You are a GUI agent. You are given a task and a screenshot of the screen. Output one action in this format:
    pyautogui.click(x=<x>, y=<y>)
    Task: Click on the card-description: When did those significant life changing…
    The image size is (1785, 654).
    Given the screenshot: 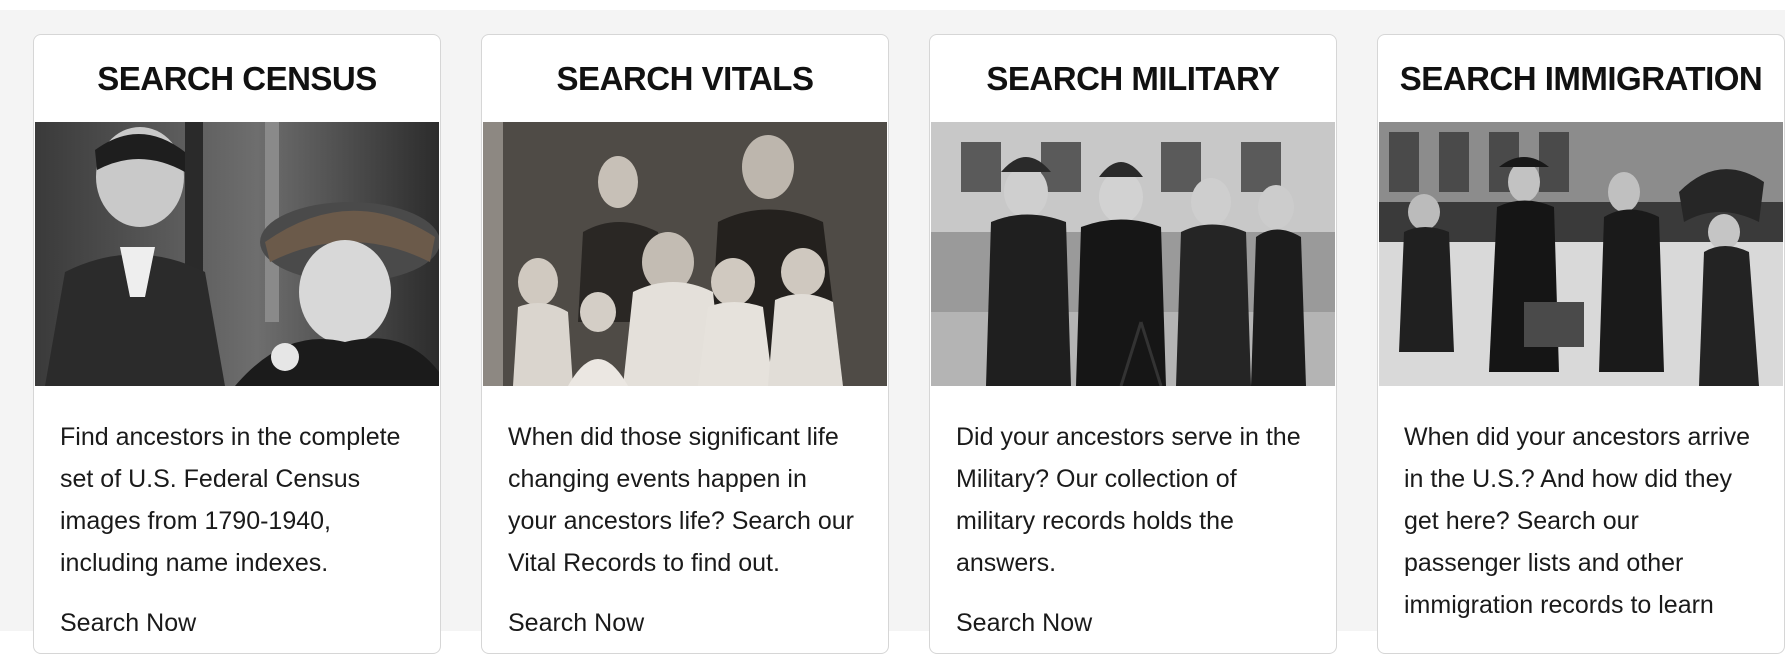 What is the action you would take?
    pyautogui.click(x=681, y=500)
    